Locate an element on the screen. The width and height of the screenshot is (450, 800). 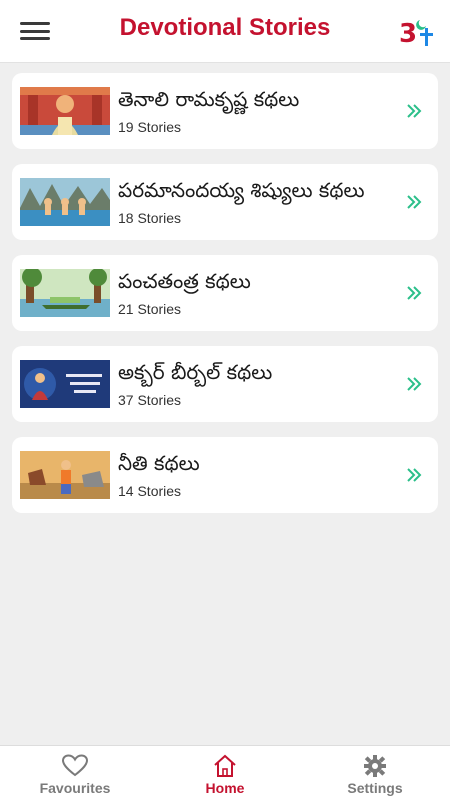
bottom-tab-bar: Favourites Home Settings is located at coordinates (225, 772).